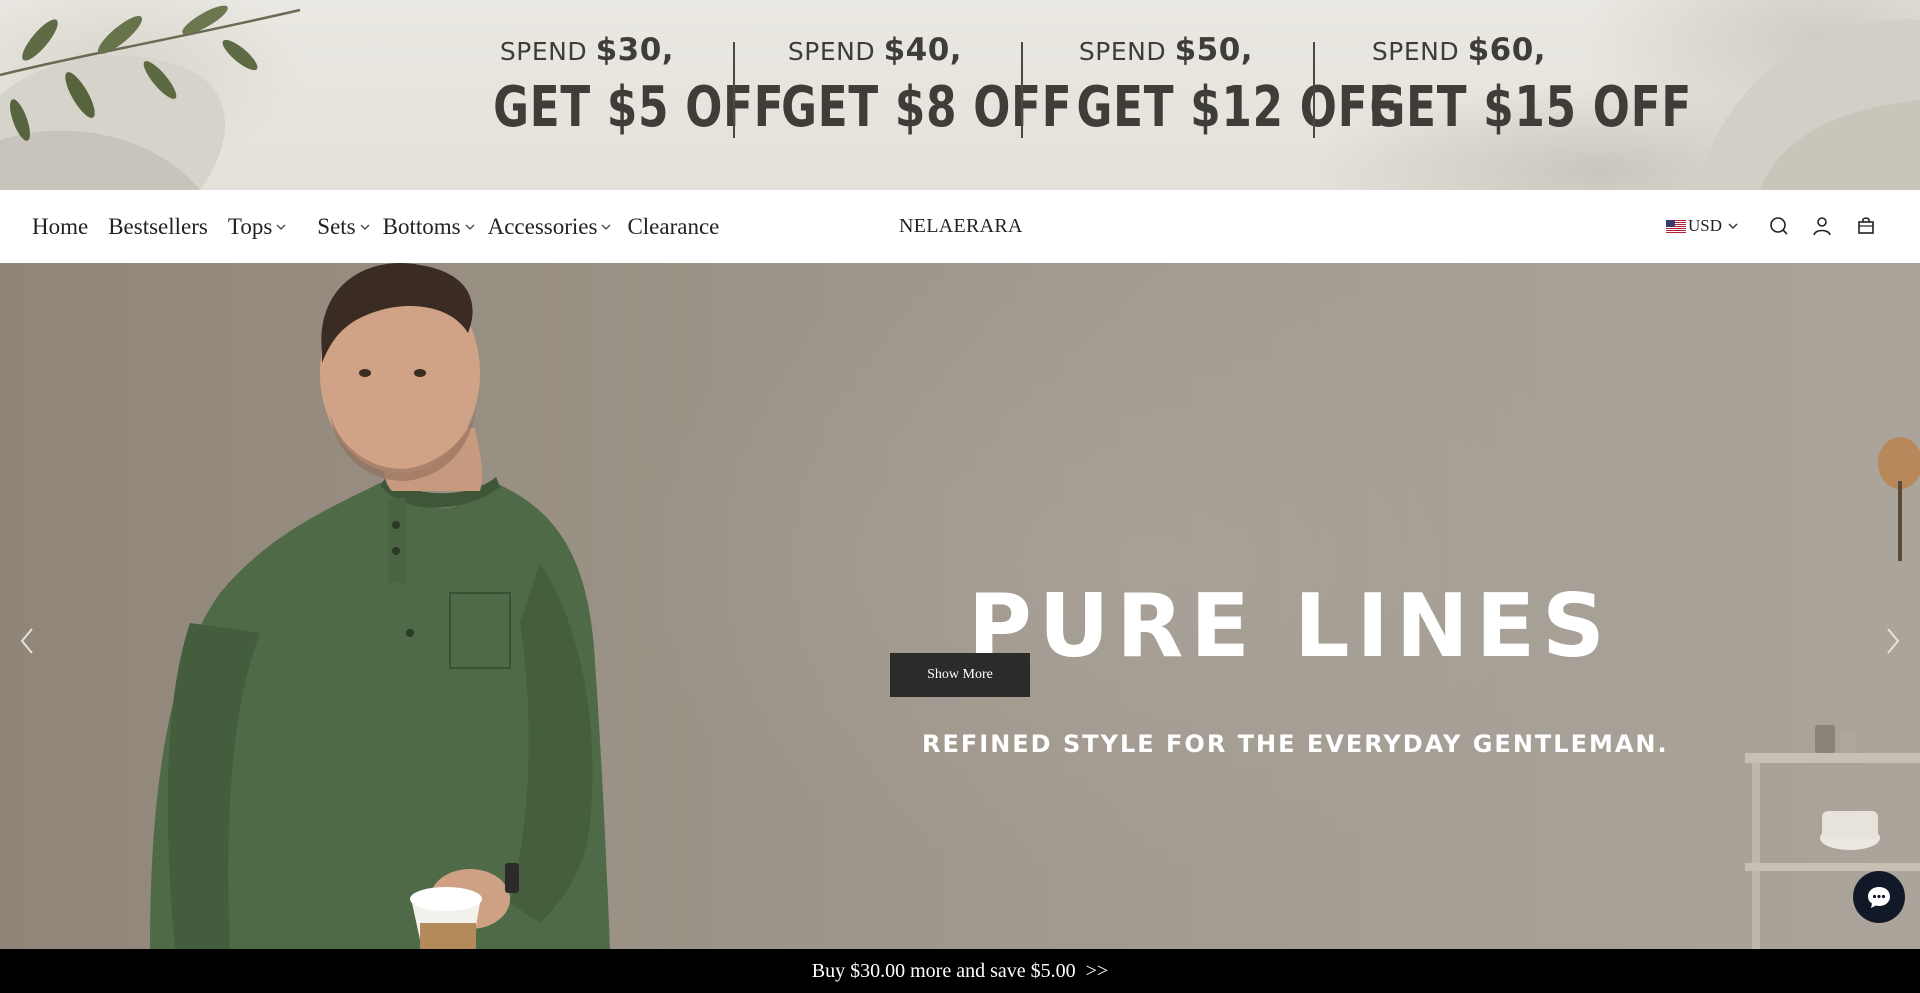 This screenshot has width=1920, height=993. What do you see at coordinates (1097, 970) in the screenshot?
I see `bottom-bar-arrow: >>` at bounding box center [1097, 970].